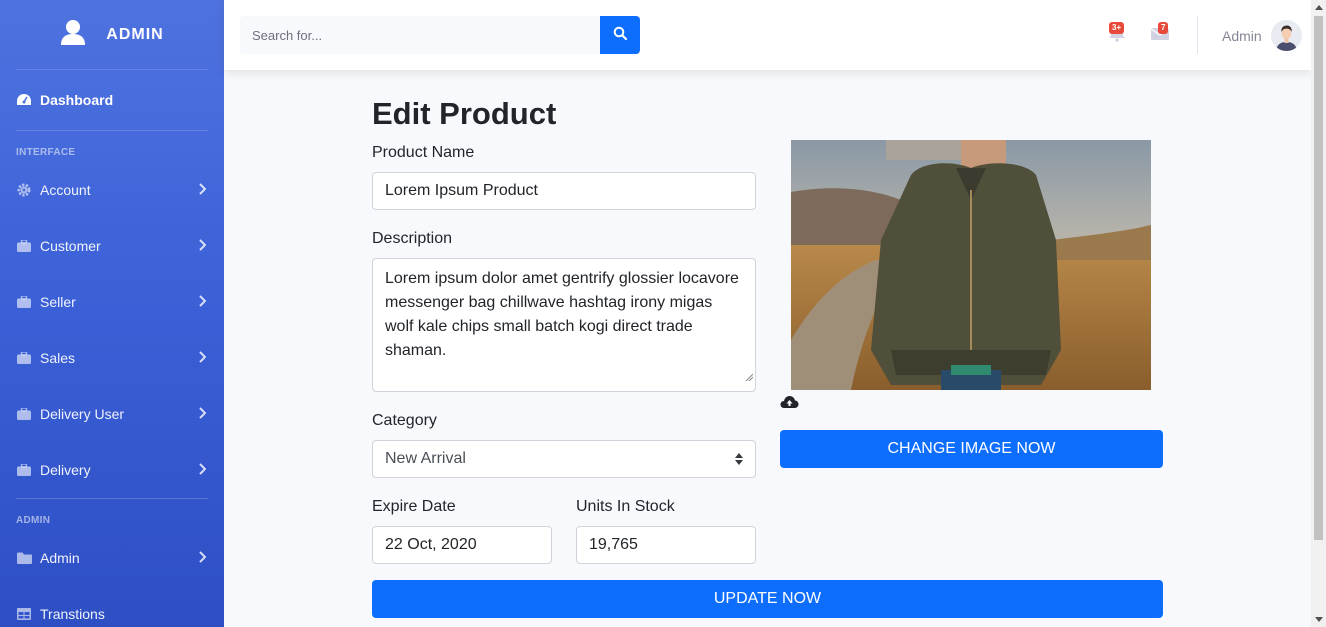 This screenshot has width=1326, height=627. I want to click on sidebar-item-transtions: Transtions, so click(112, 606).